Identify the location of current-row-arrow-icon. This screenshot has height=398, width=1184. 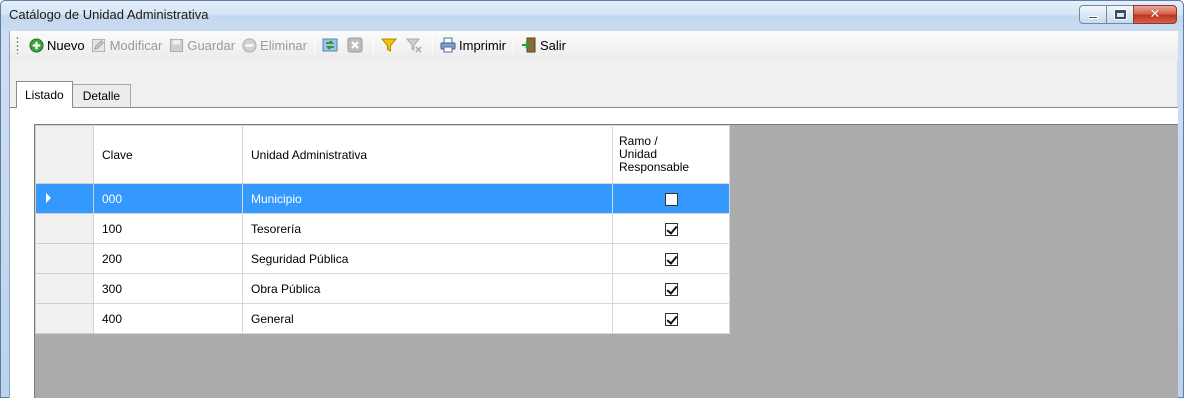
(48, 197).